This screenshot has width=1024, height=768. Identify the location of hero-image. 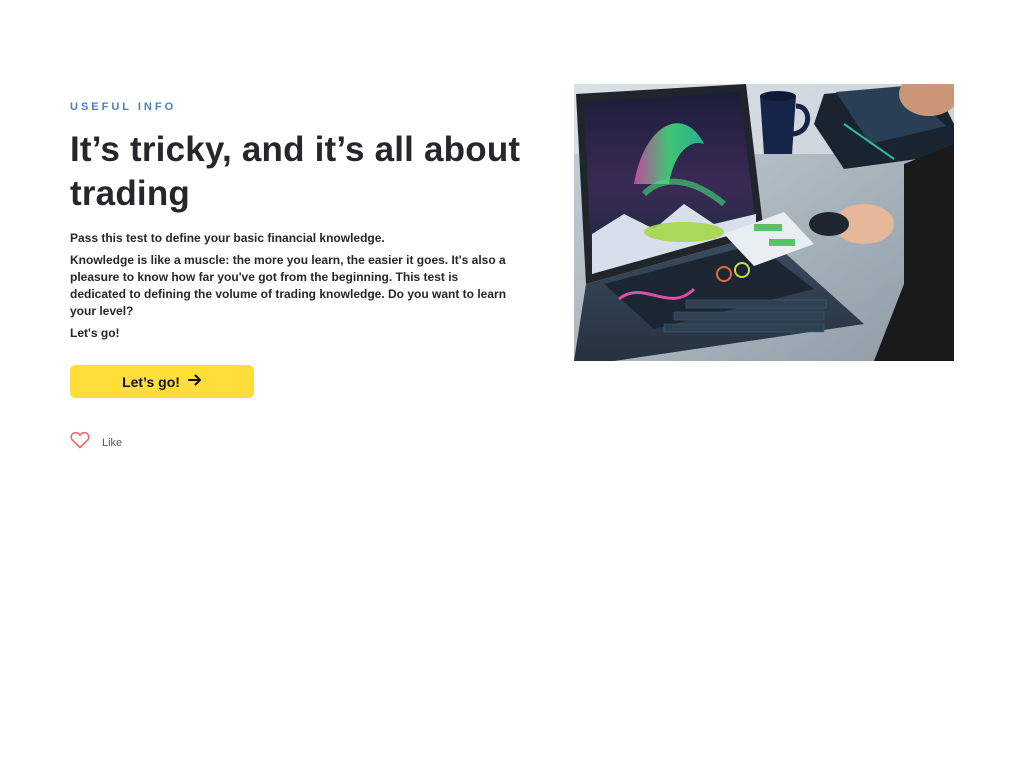
(764, 222).